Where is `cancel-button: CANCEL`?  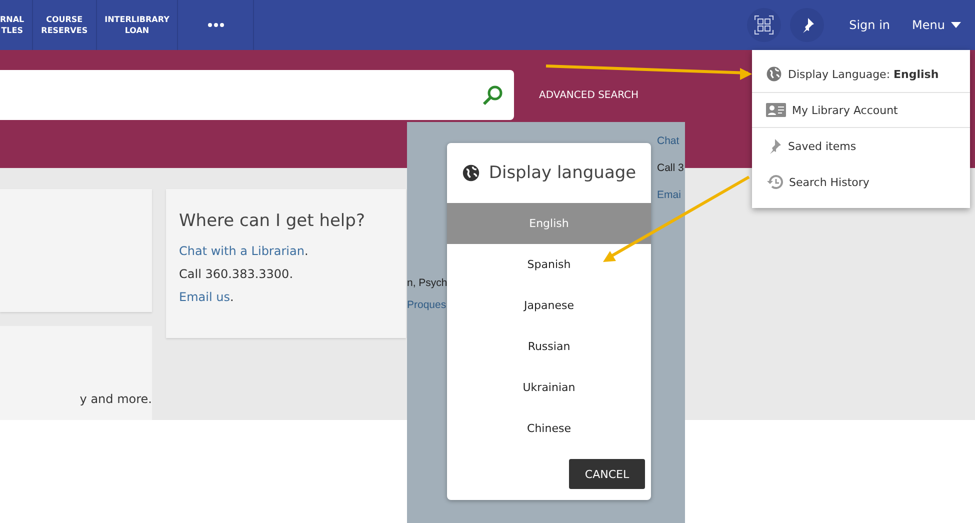
cancel-button: CANCEL is located at coordinates (607, 474).